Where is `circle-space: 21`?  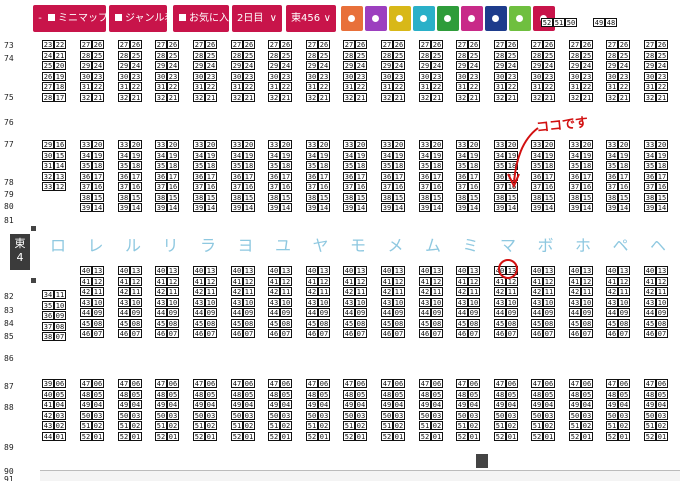
circle-space: 21 is located at coordinates (662, 97).